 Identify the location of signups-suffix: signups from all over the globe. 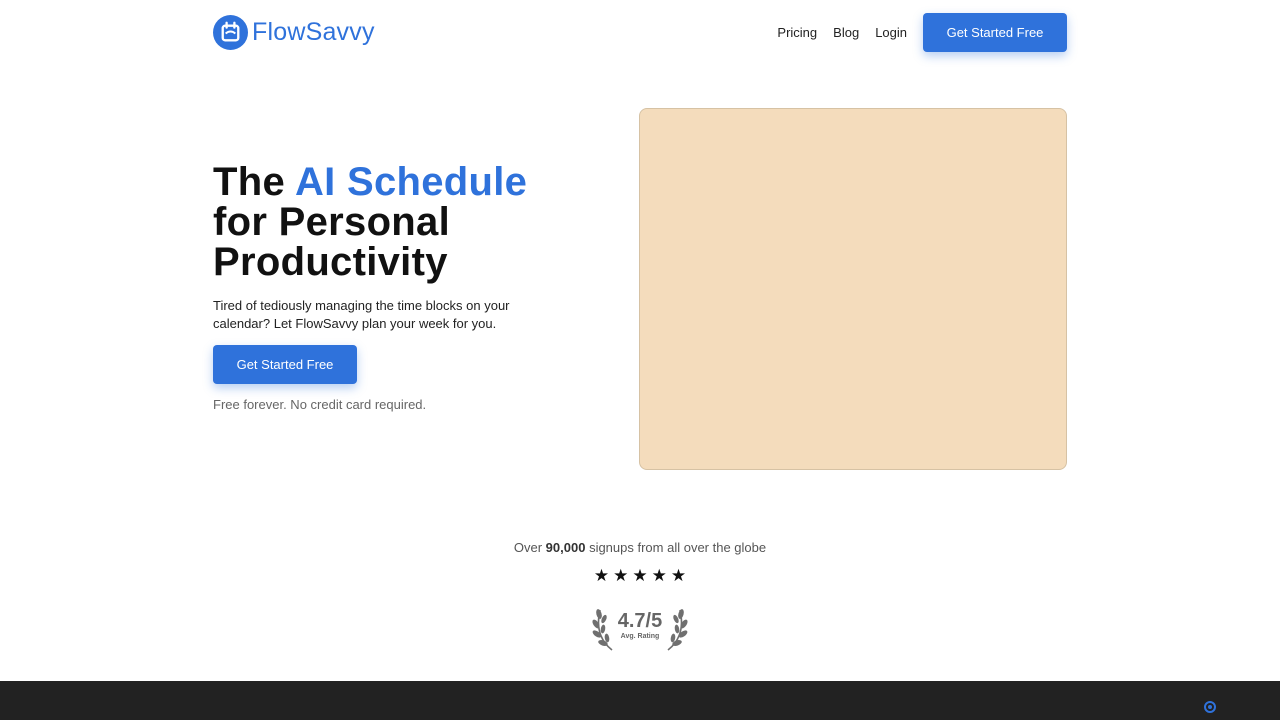
(678, 547).